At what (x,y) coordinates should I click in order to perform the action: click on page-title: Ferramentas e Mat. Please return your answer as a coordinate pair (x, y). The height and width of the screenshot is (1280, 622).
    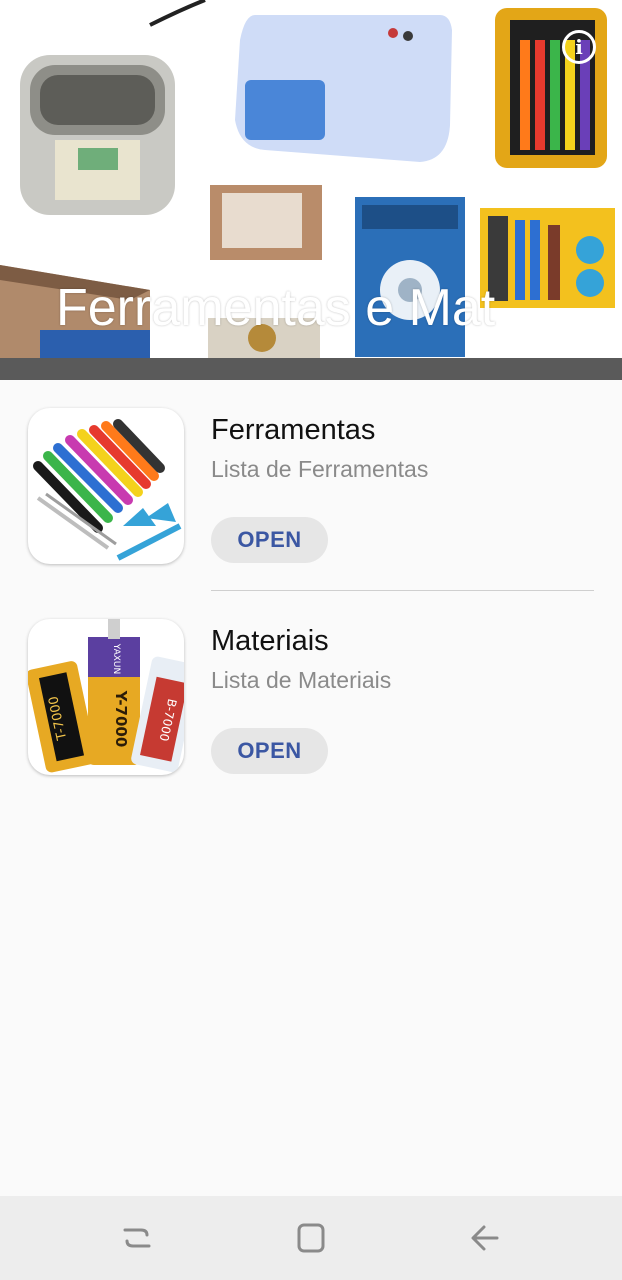
    Looking at the image, I should click on (276, 308).